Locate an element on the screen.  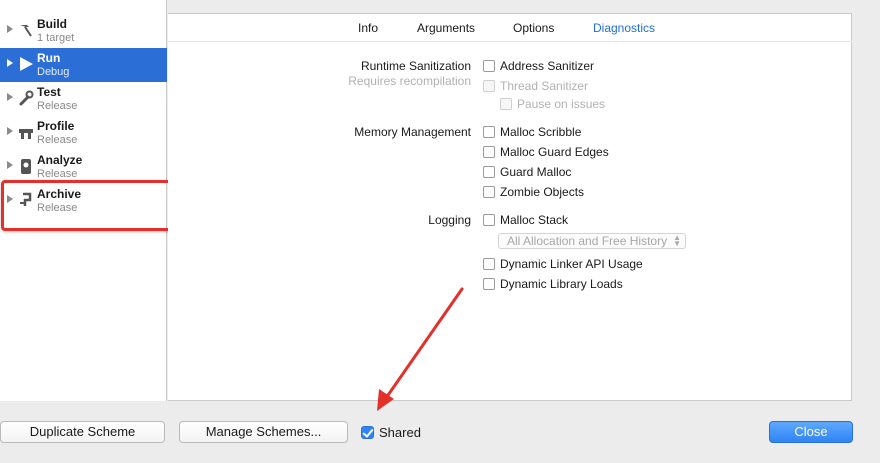
option-label: Pause on issues is located at coordinates (561, 104).